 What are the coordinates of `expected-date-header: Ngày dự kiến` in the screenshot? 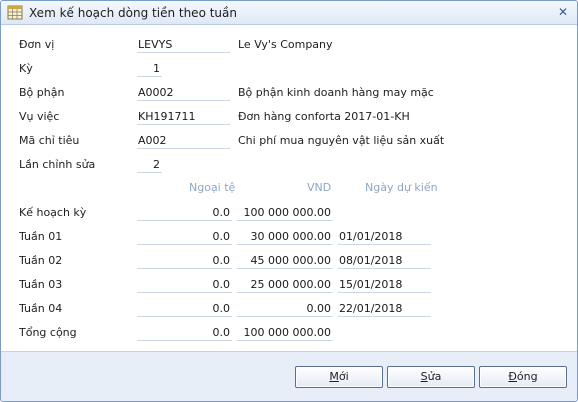 It's located at (401, 187).